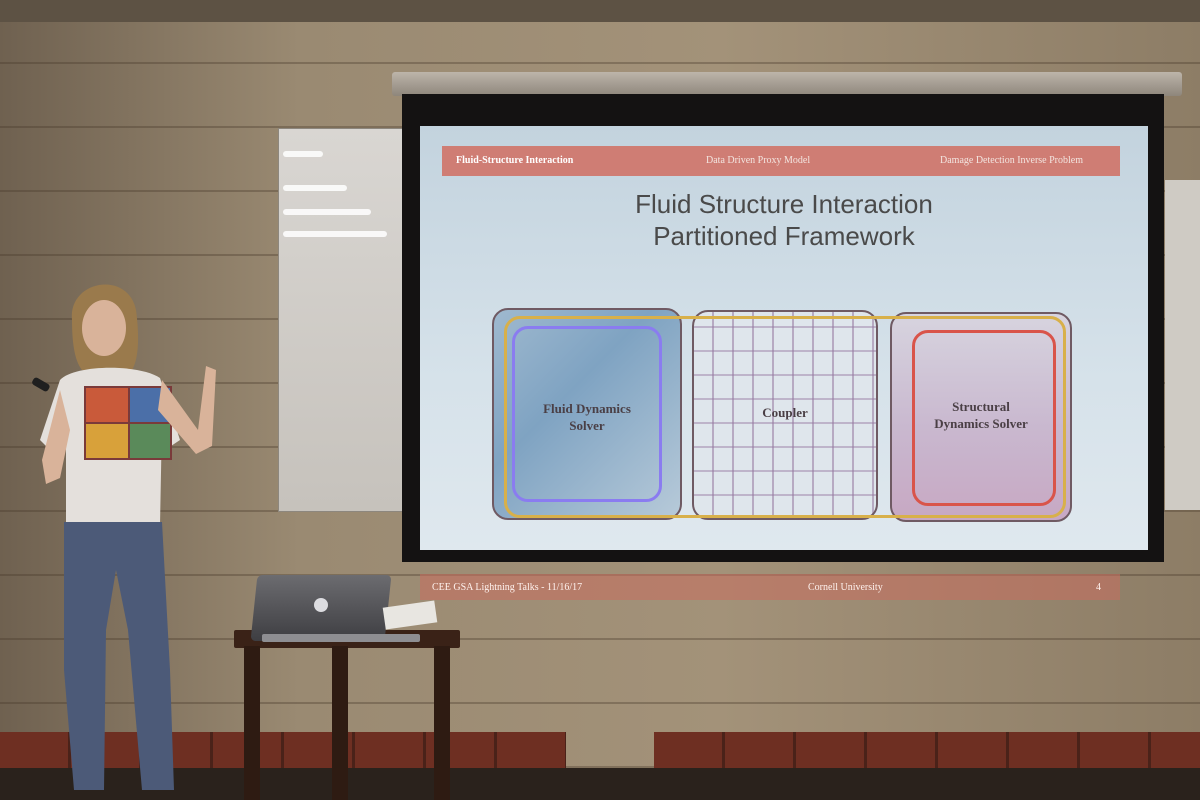 The image size is (1200, 800). What do you see at coordinates (104, 328) in the screenshot?
I see `presenter-face` at bounding box center [104, 328].